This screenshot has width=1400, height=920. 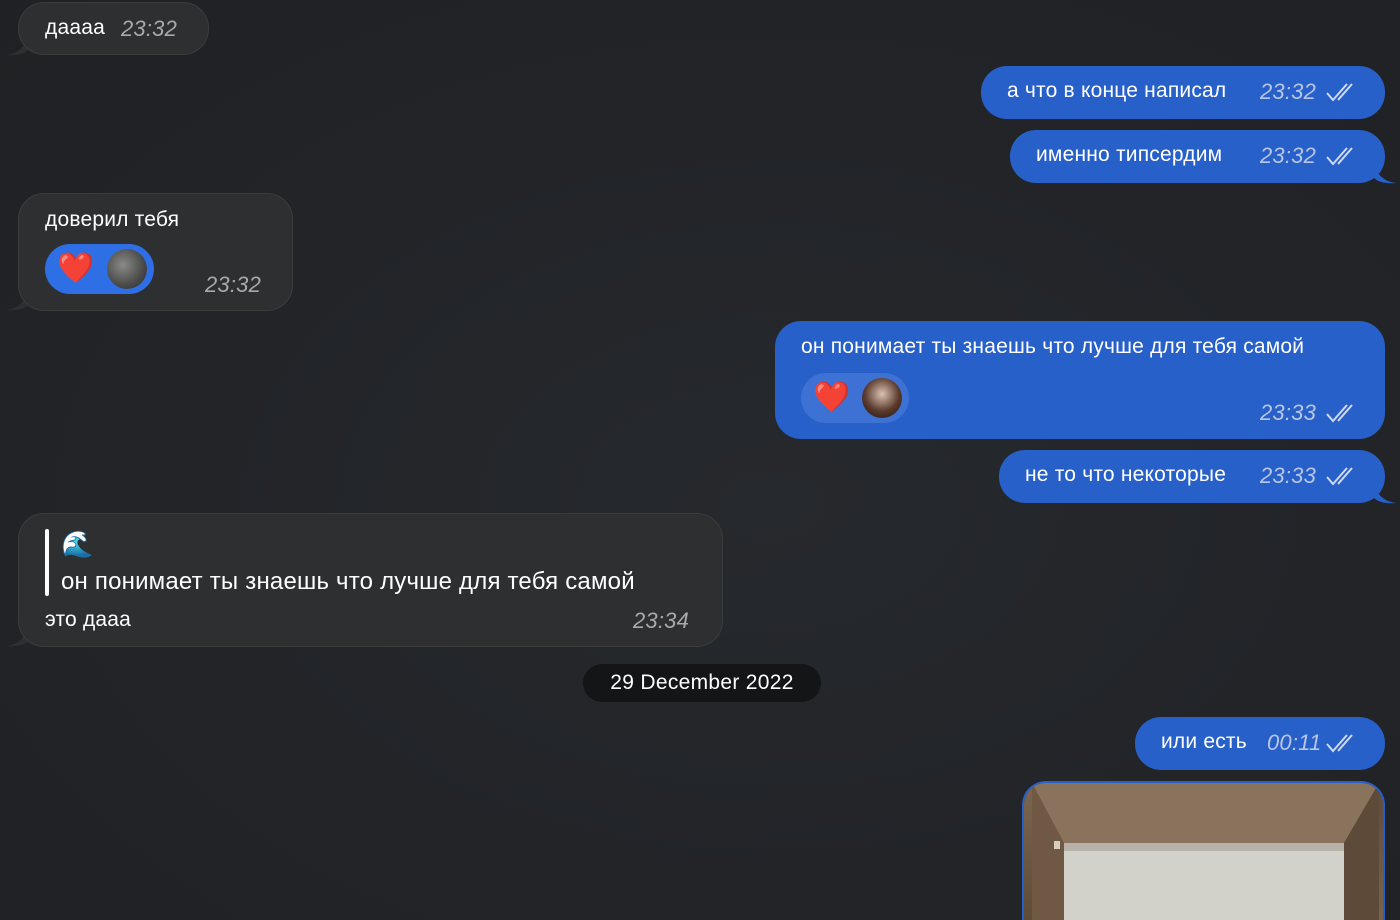 What do you see at coordinates (1126, 474) in the screenshot?
I see `message-text: не то что некоторые` at bounding box center [1126, 474].